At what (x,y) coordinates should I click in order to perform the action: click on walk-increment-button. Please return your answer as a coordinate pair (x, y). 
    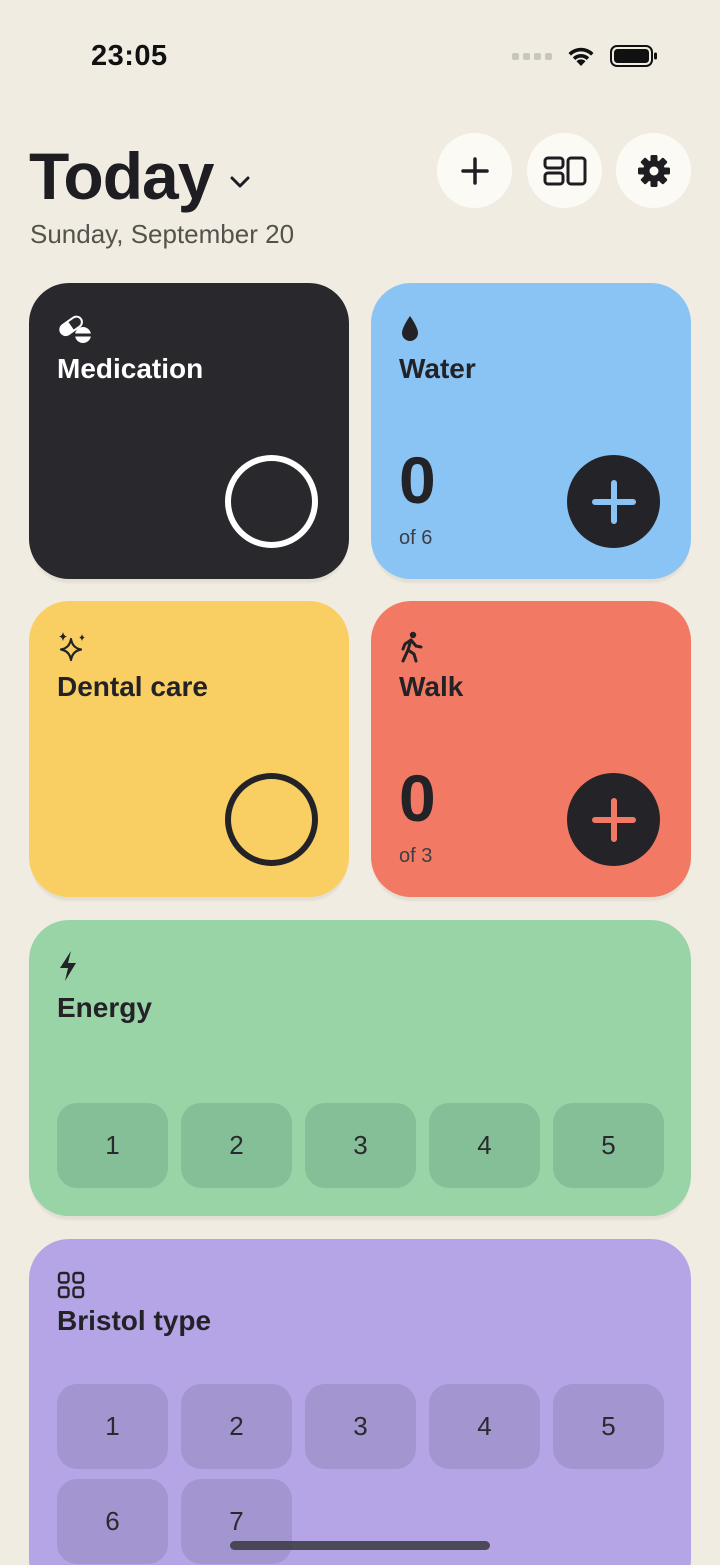
    Looking at the image, I should click on (613, 819).